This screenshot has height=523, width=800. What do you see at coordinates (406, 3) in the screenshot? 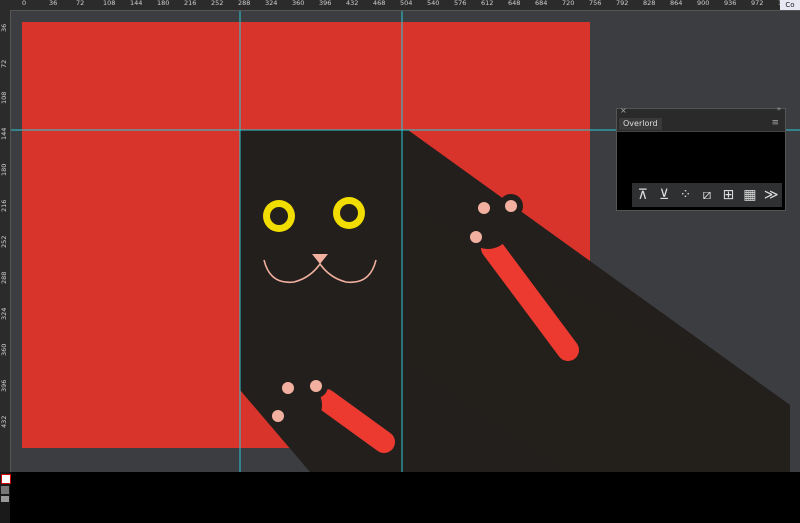
I see `ruler-tick-label: 504` at bounding box center [406, 3].